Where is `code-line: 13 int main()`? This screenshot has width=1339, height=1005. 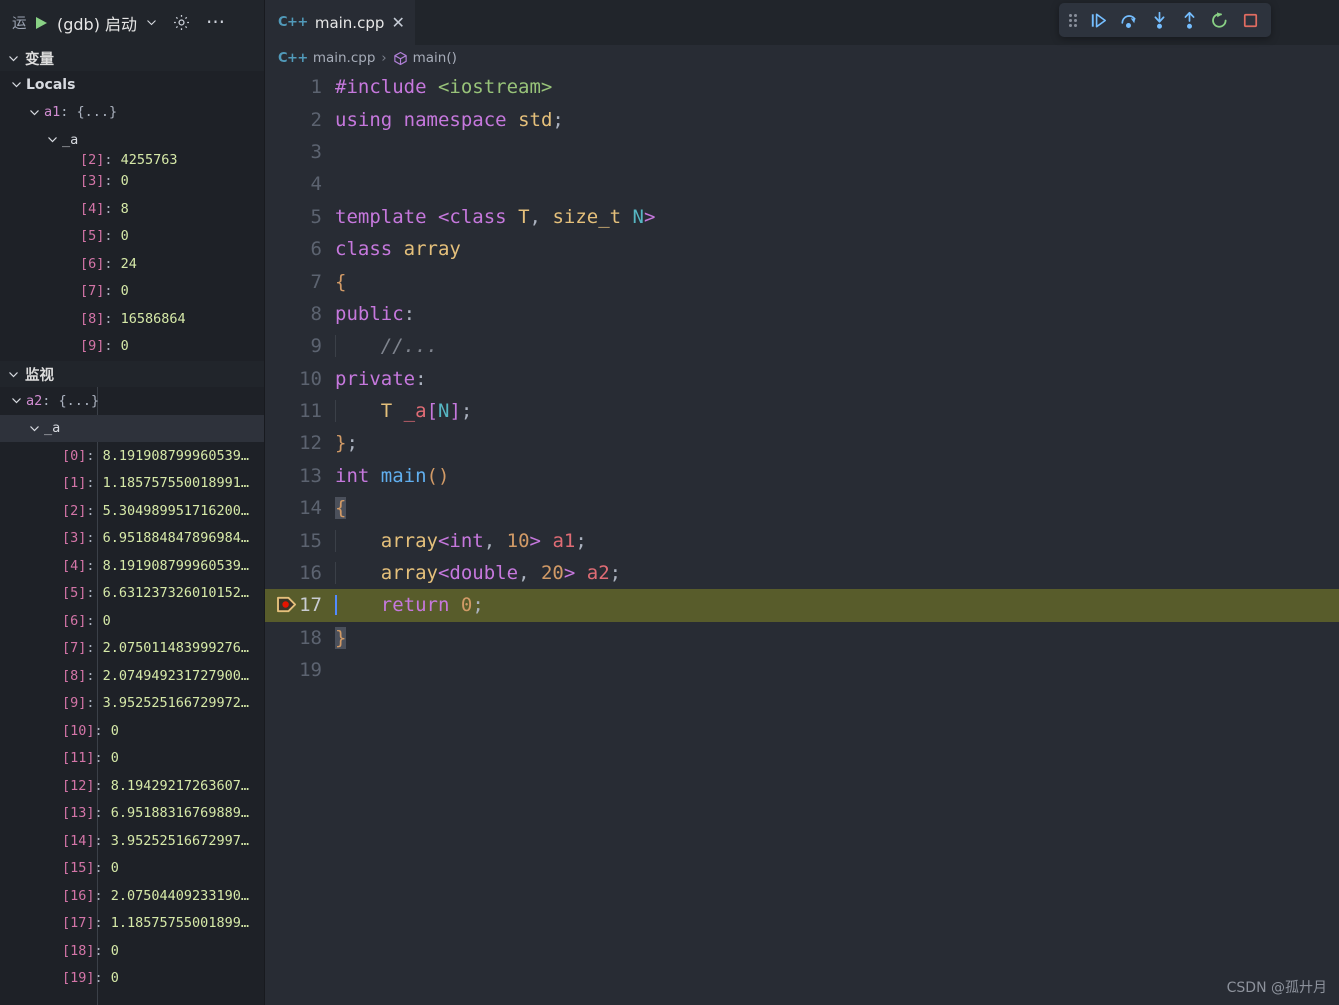 code-line: 13 int main() is located at coordinates (802, 476).